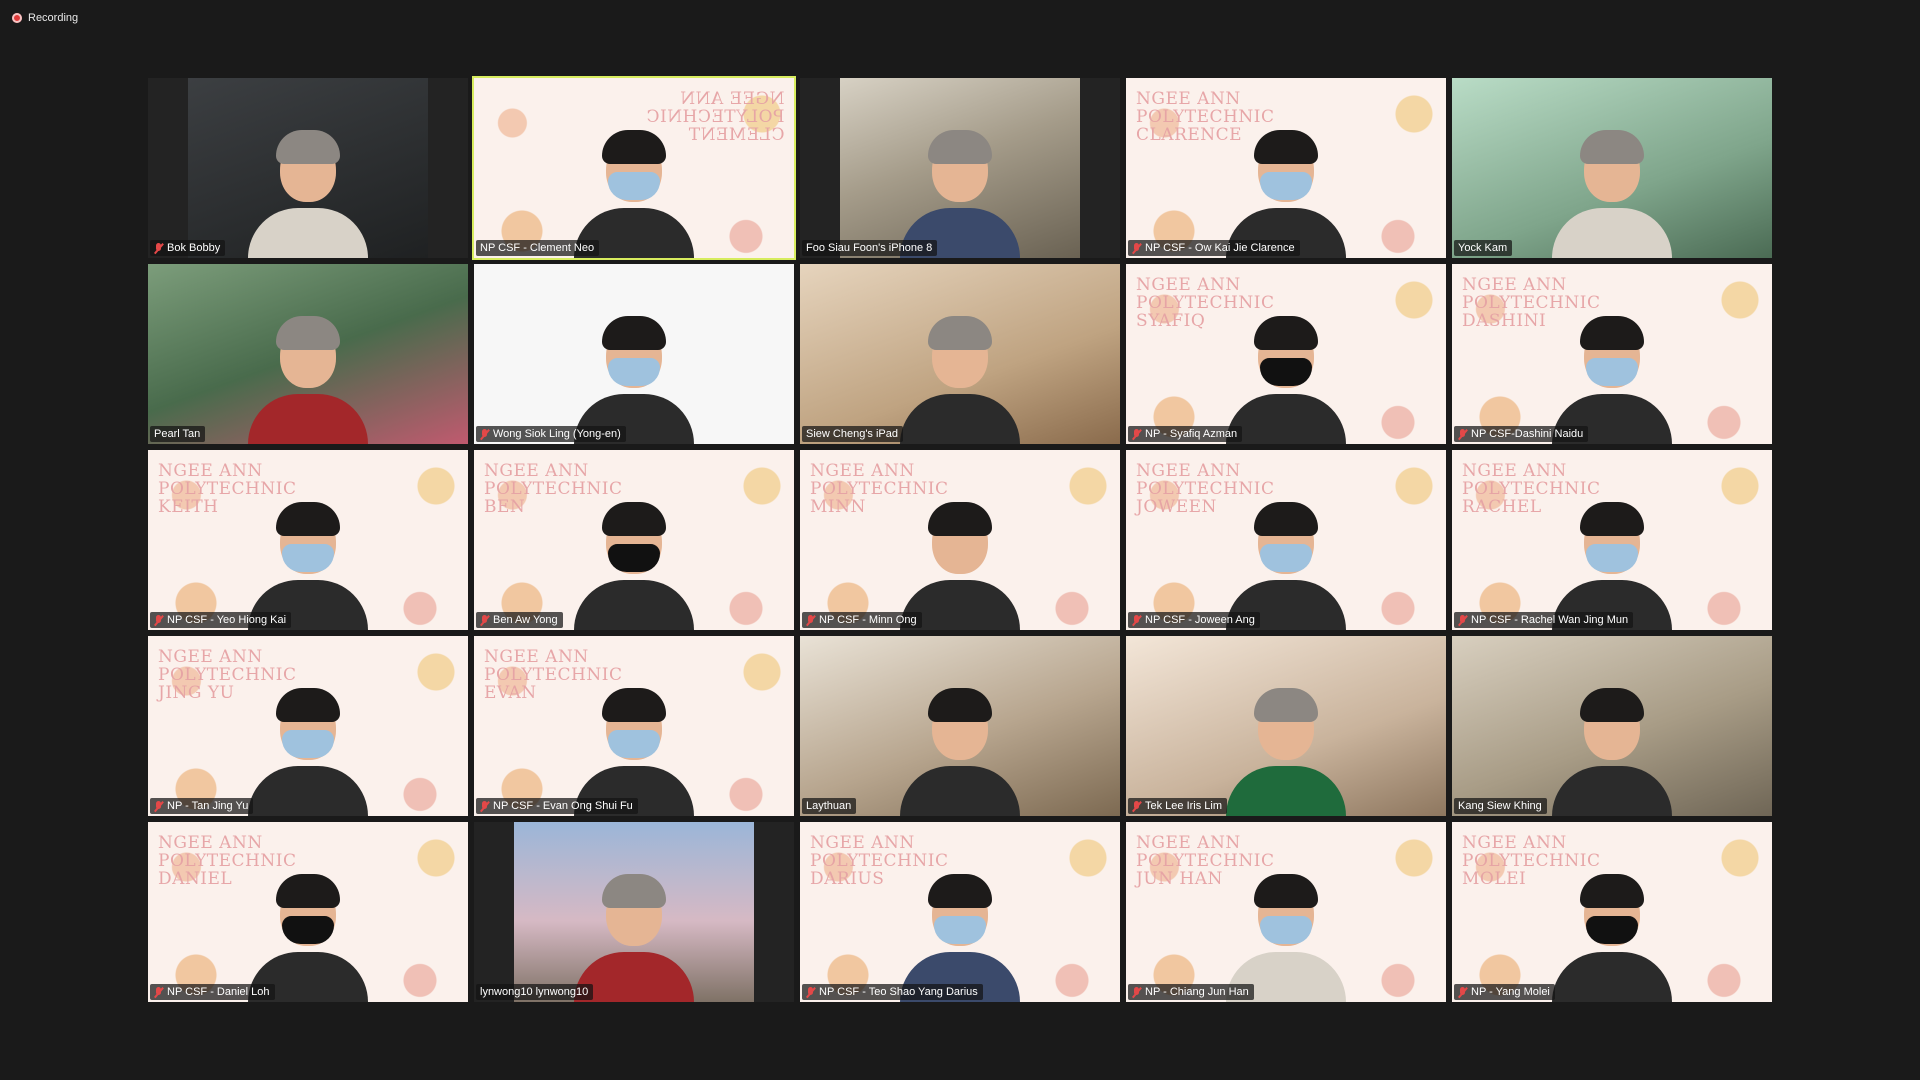 The width and height of the screenshot is (1920, 1080). Describe the element at coordinates (519, 620) in the screenshot. I see `participant-name-tag: Ben Aw Yong` at that location.